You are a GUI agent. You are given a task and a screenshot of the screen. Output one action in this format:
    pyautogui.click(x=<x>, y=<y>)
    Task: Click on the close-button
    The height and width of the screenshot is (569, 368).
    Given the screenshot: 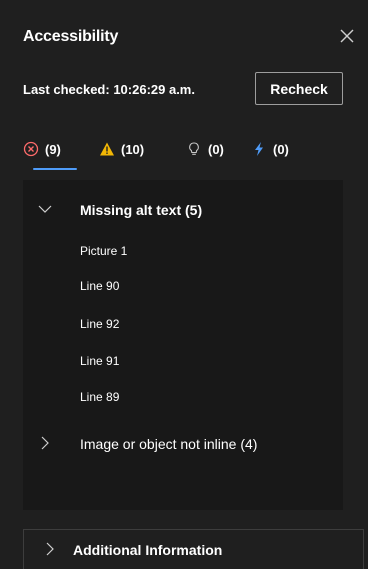 What is the action you would take?
    pyautogui.click(x=347, y=36)
    